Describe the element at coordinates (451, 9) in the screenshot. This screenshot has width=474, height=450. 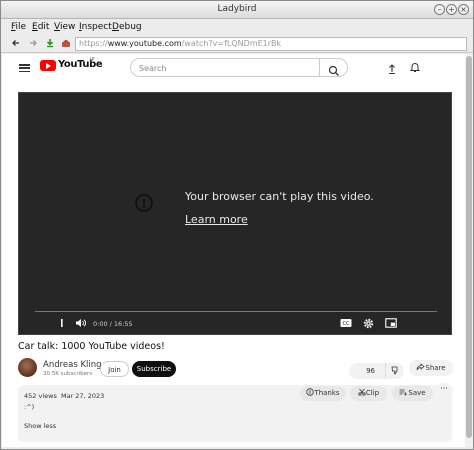
I see `maximize-icon: +` at that location.